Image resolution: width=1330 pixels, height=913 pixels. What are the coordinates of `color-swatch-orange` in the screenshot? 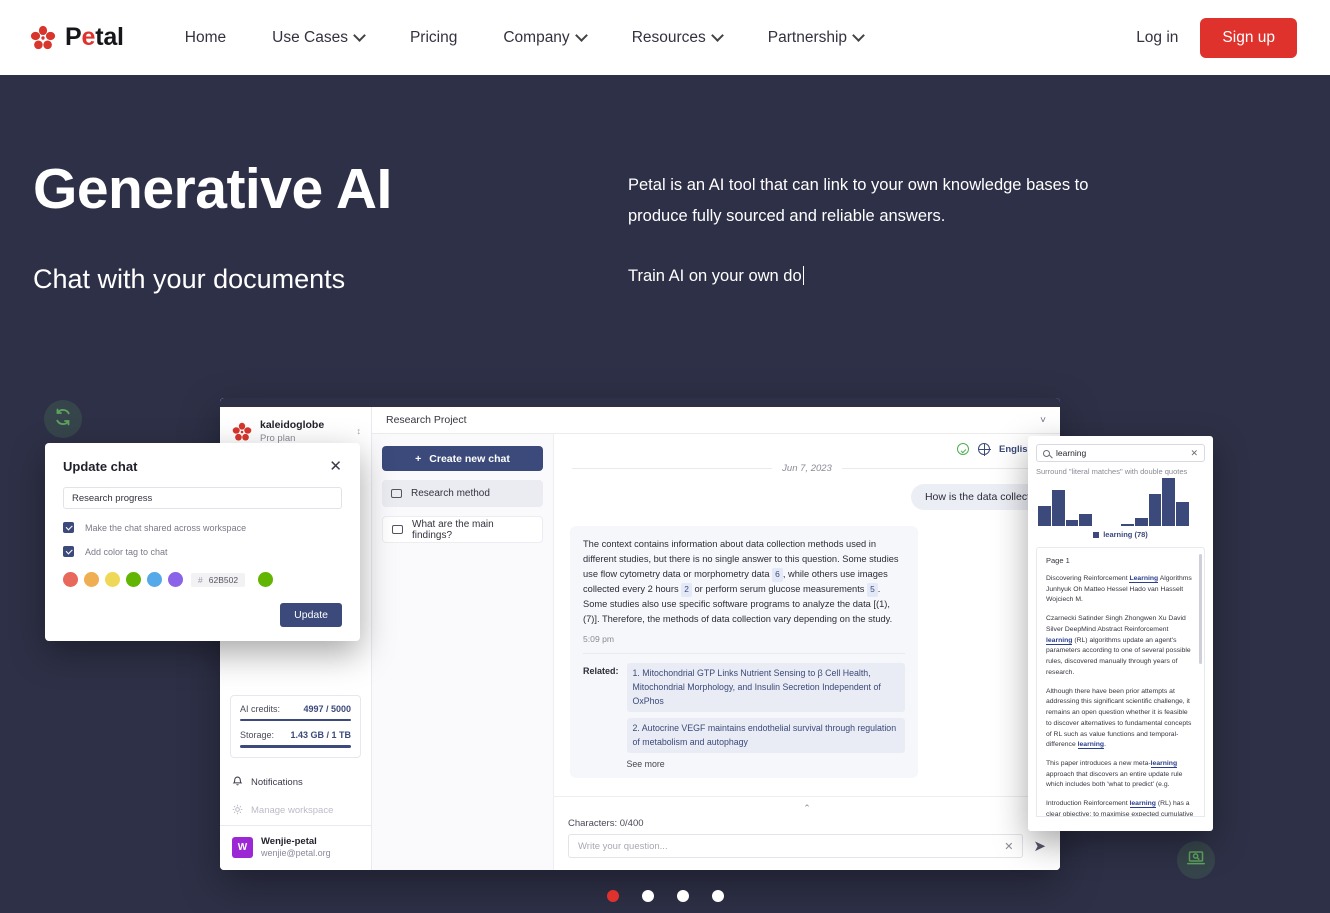 It's located at (91, 579).